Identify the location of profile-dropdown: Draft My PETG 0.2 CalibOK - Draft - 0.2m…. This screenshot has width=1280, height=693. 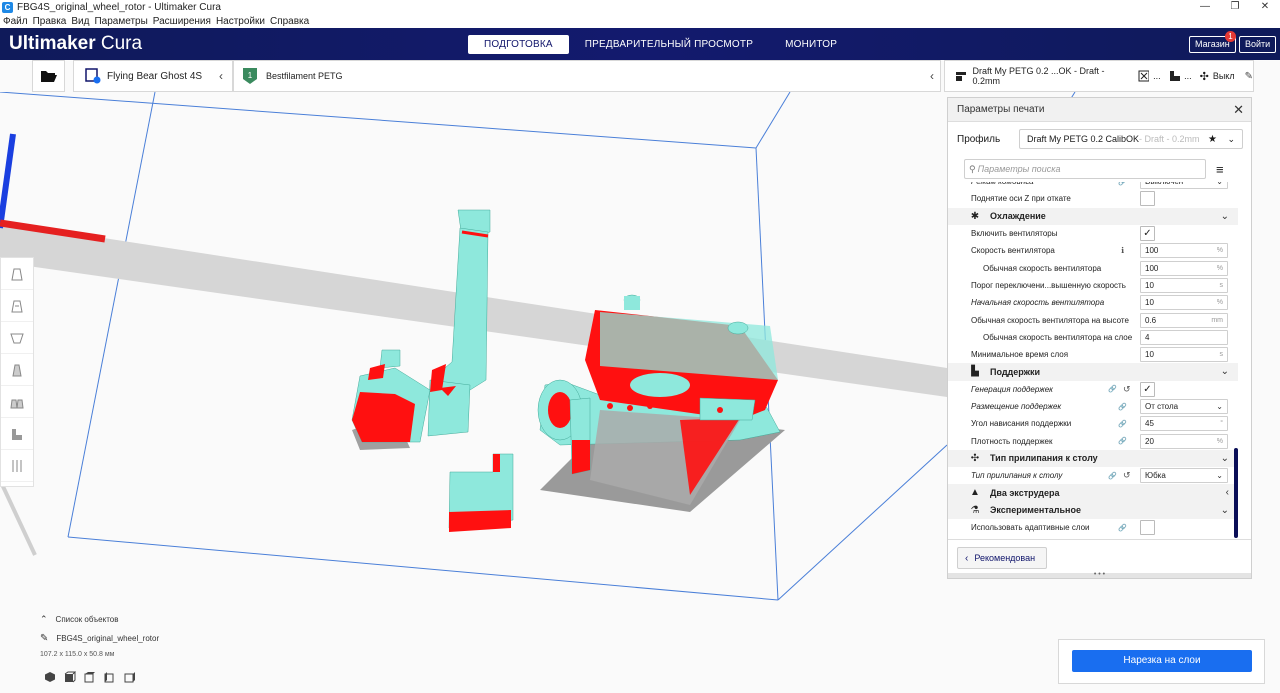
(1131, 139).